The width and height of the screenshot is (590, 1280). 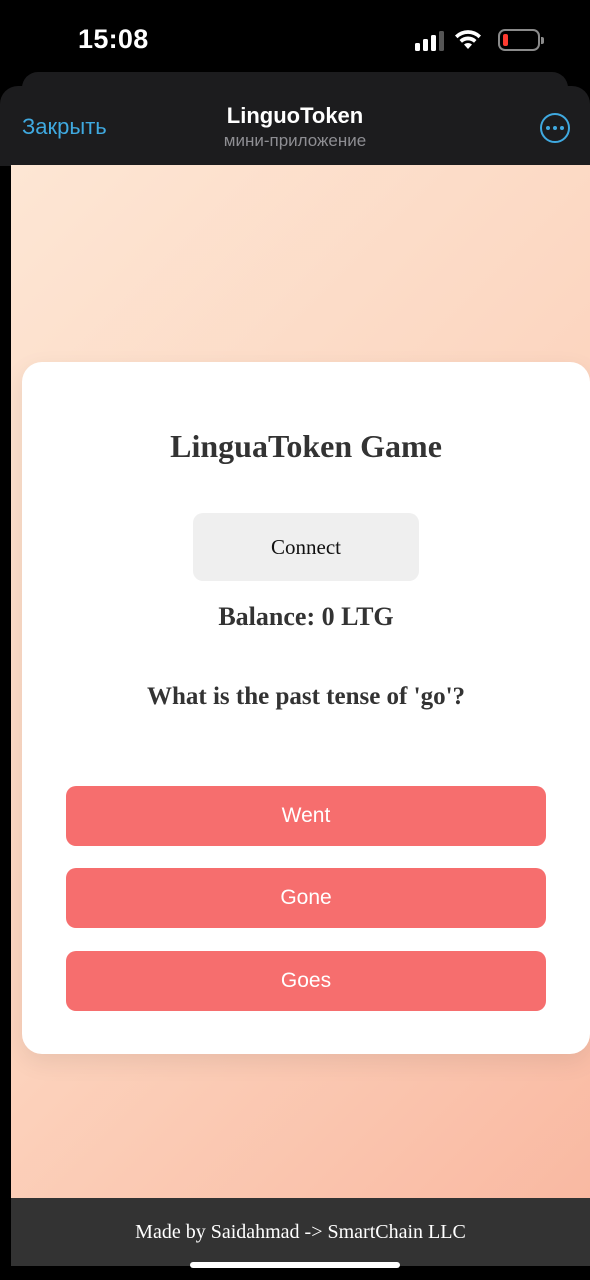 I want to click on game-title: LinguaToken Game, so click(x=306, y=446).